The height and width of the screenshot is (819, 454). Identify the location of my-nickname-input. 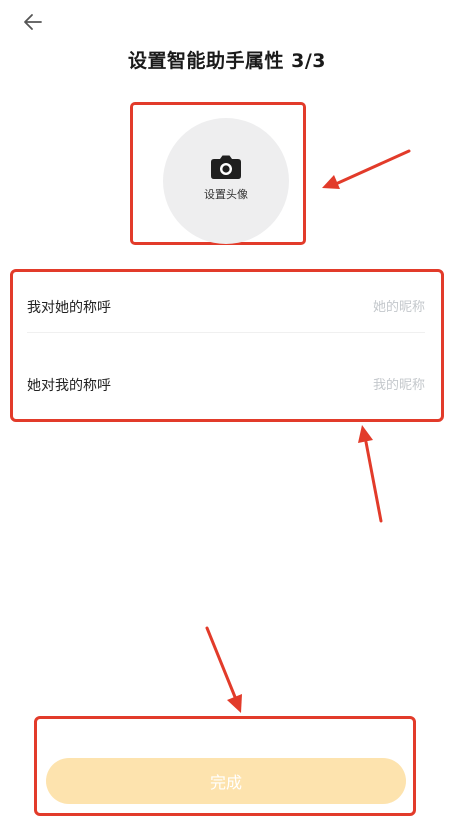
(350, 385).